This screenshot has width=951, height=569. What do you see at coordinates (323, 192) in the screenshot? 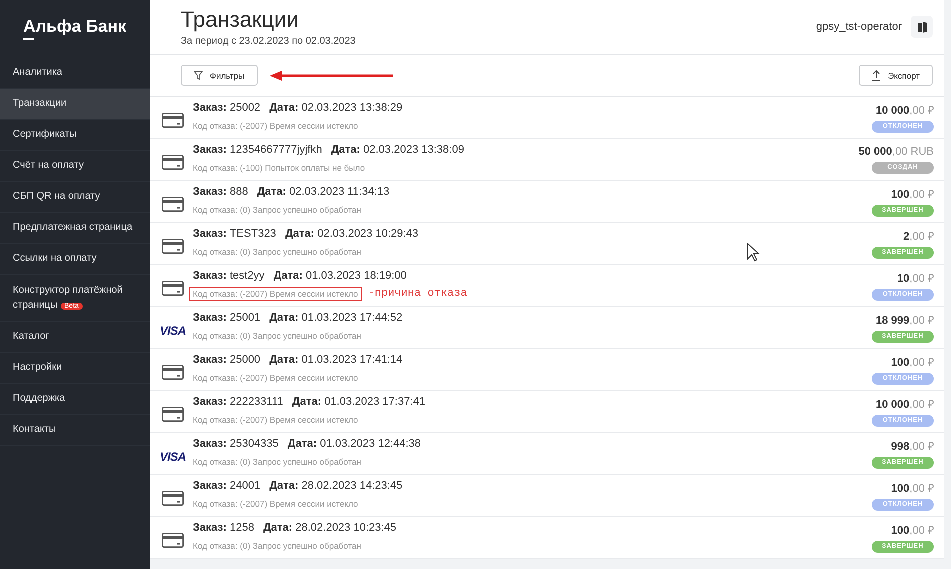
I see `order-date: Дата: 02.03.2023 11:34:13` at bounding box center [323, 192].